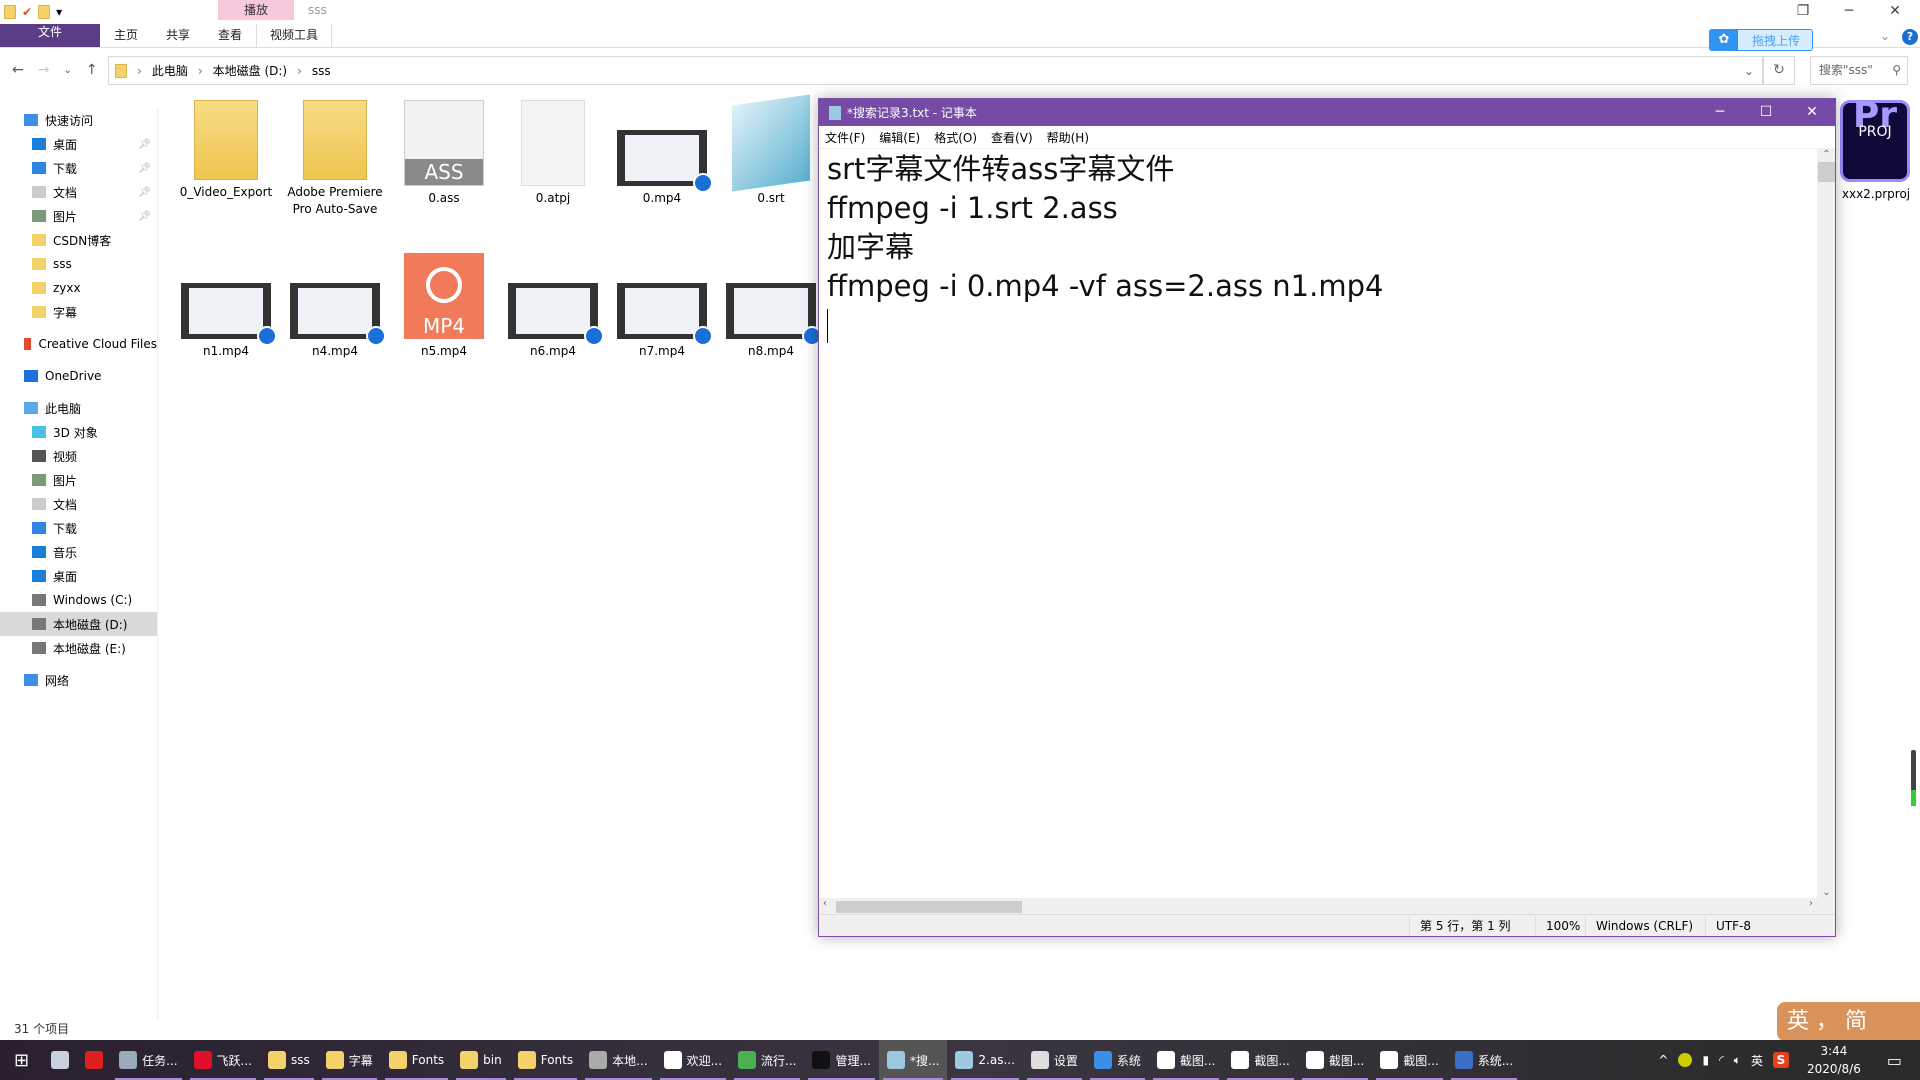 This screenshot has width=1920, height=1080. Describe the element at coordinates (1812, 112) in the screenshot. I see `notepad-close-button: ✕` at that location.